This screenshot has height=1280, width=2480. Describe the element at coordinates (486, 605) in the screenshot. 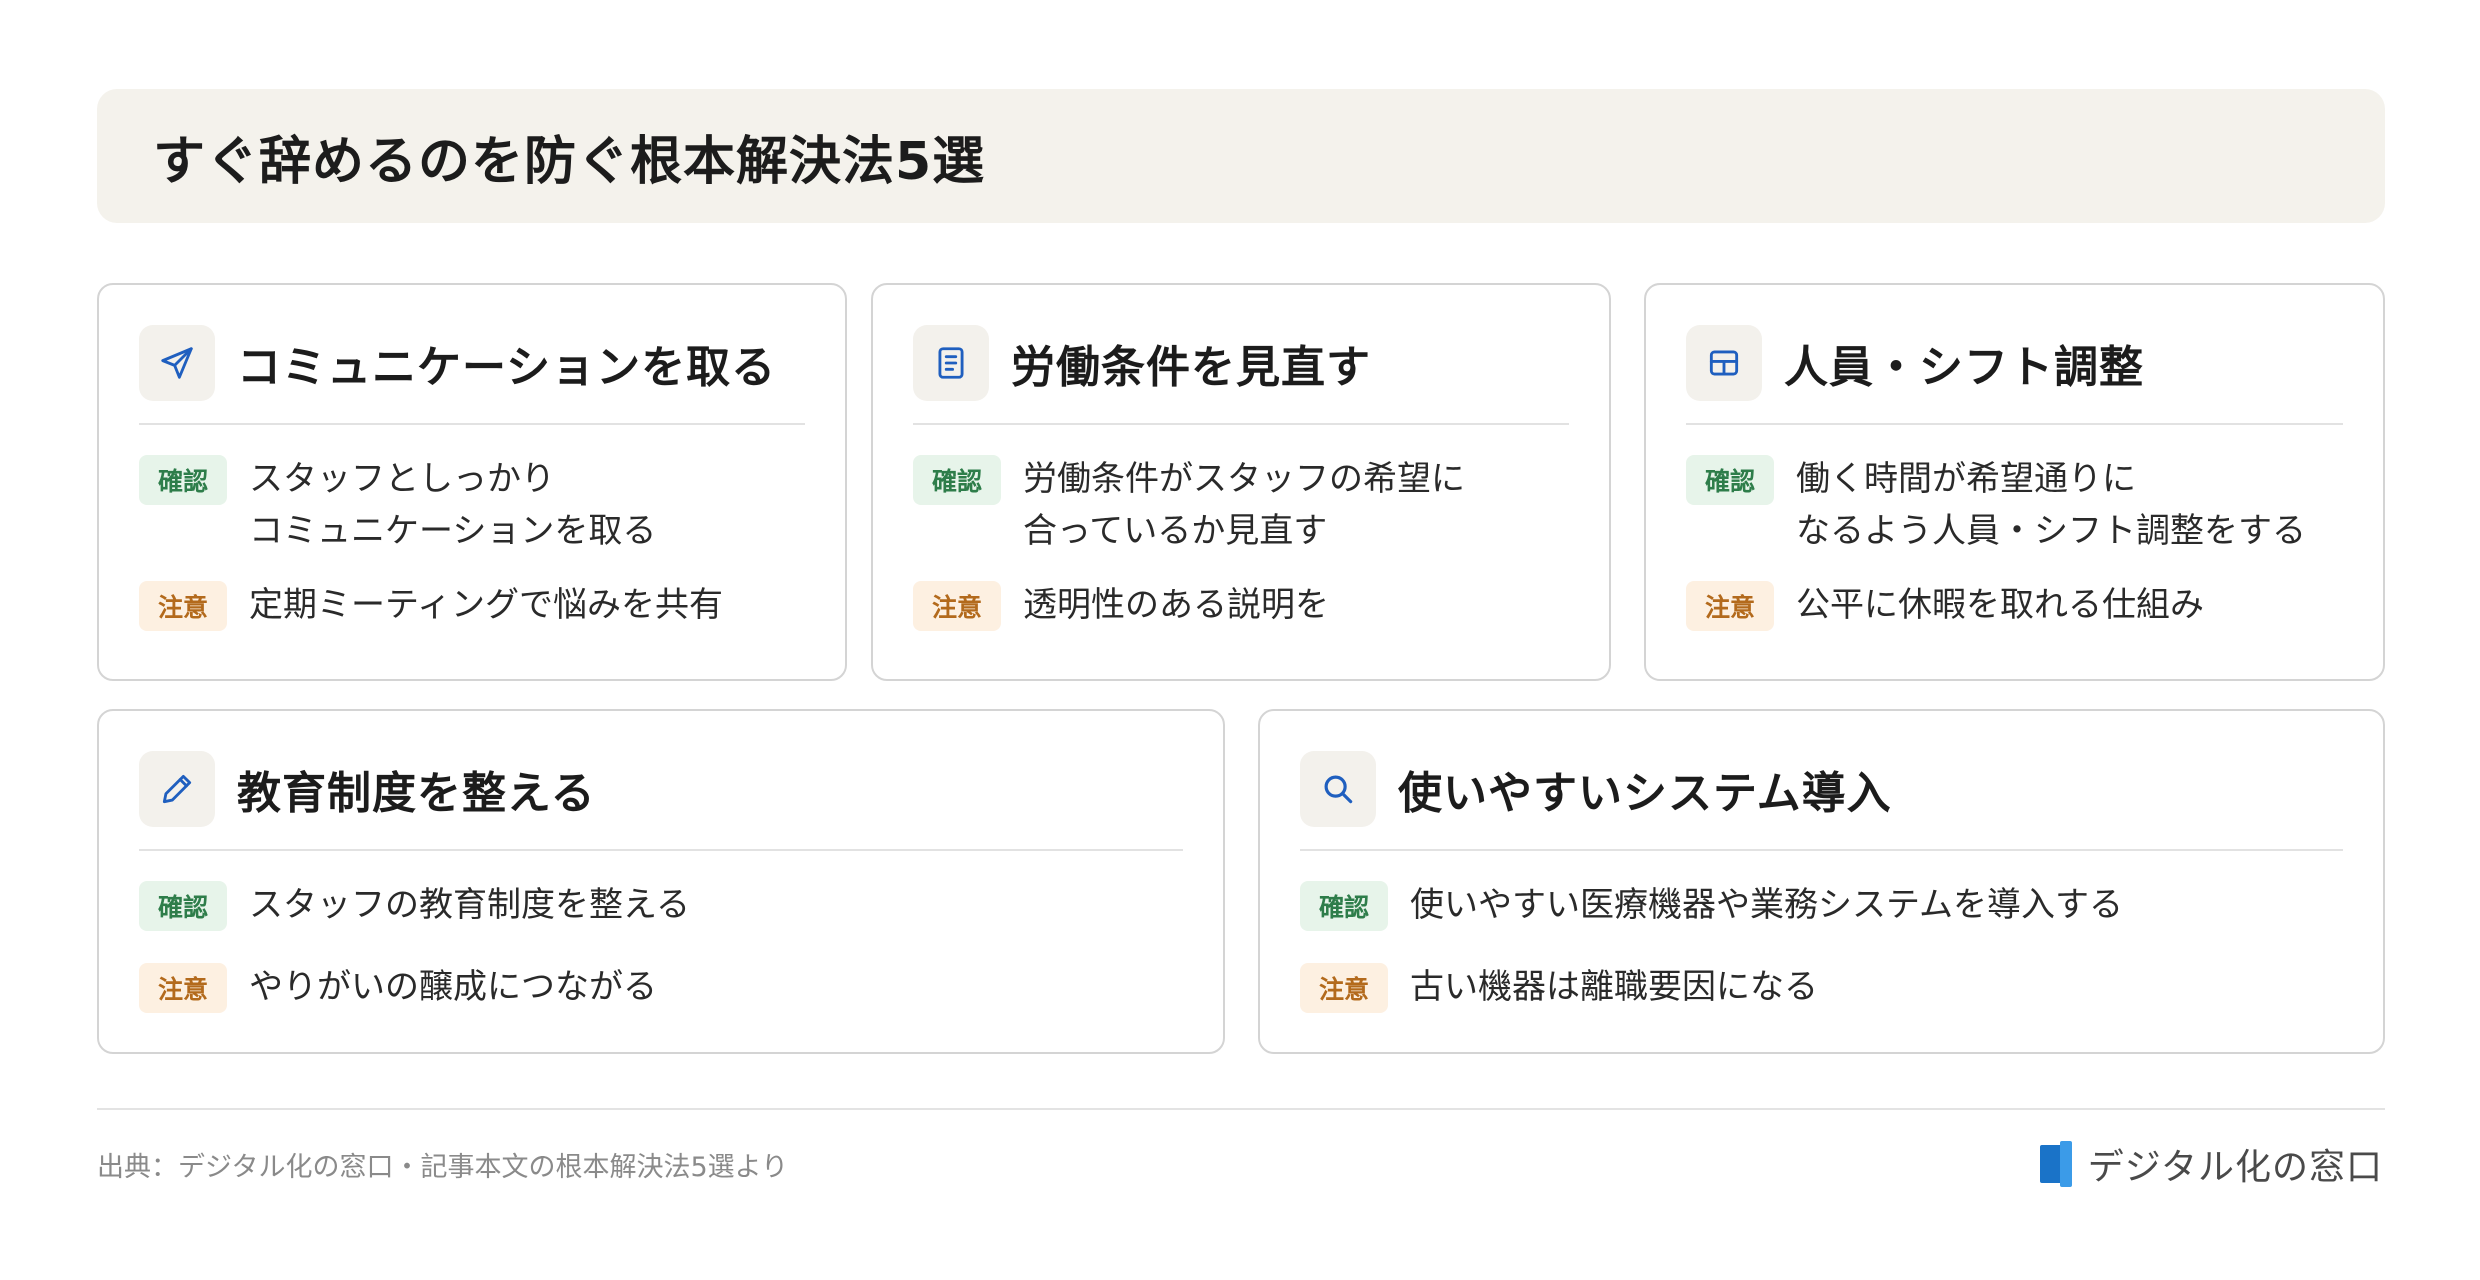

I see `caution-text: 定期ミーティングで悩みを共有` at that location.